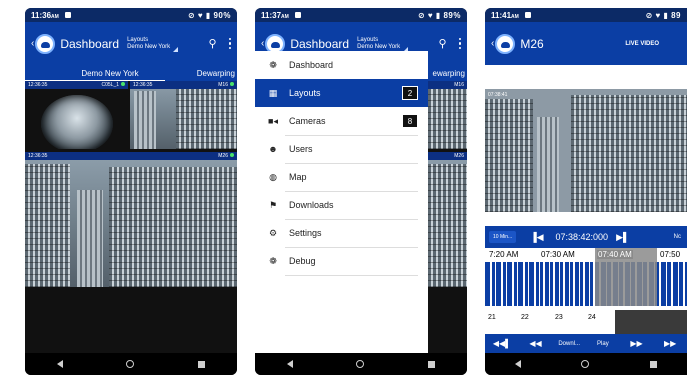 This screenshot has height=381, width=687. Describe the element at coordinates (447, 115) in the screenshot. I see `camera-tile: M16` at that location.